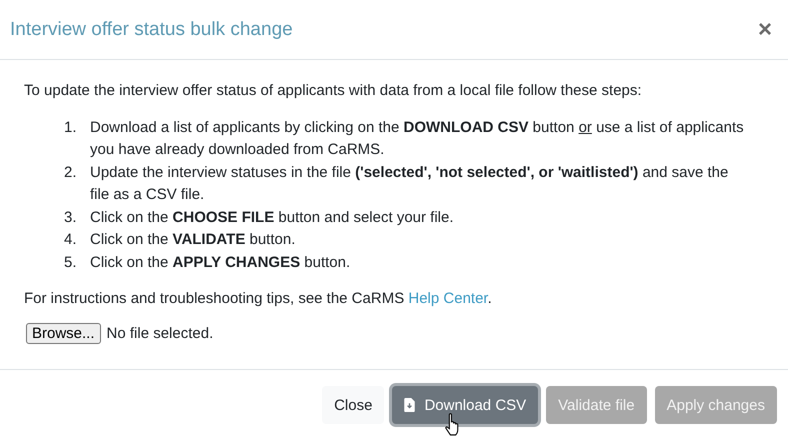 The width and height of the screenshot is (788, 442). Describe the element at coordinates (160, 334) in the screenshot. I see `file-status: No file selected.` at that location.